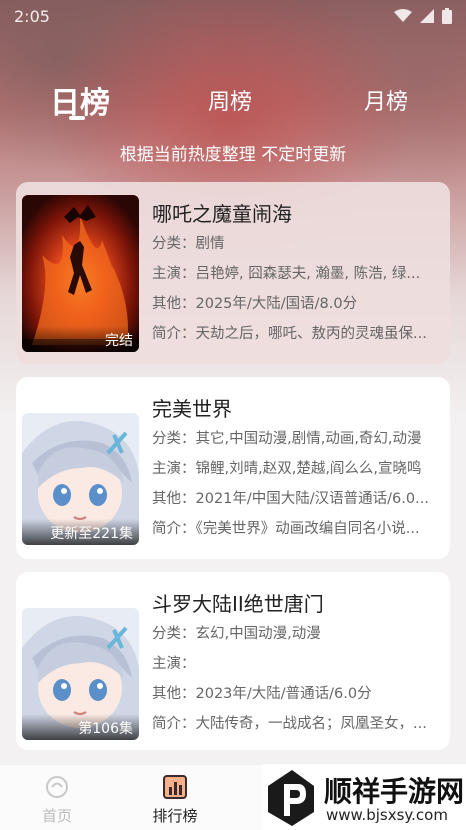 The image size is (466, 830). What do you see at coordinates (222, 214) in the screenshot?
I see `item-title: 哪吒之魔童闹海` at bounding box center [222, 214].